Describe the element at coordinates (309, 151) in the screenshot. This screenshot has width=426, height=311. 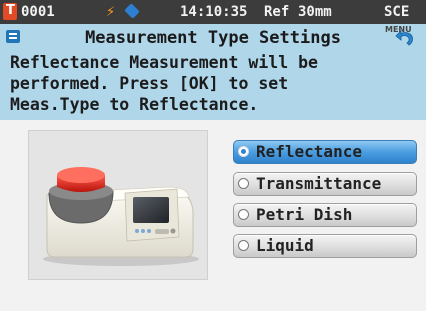
I see `option-label: Reflectance` at that location.